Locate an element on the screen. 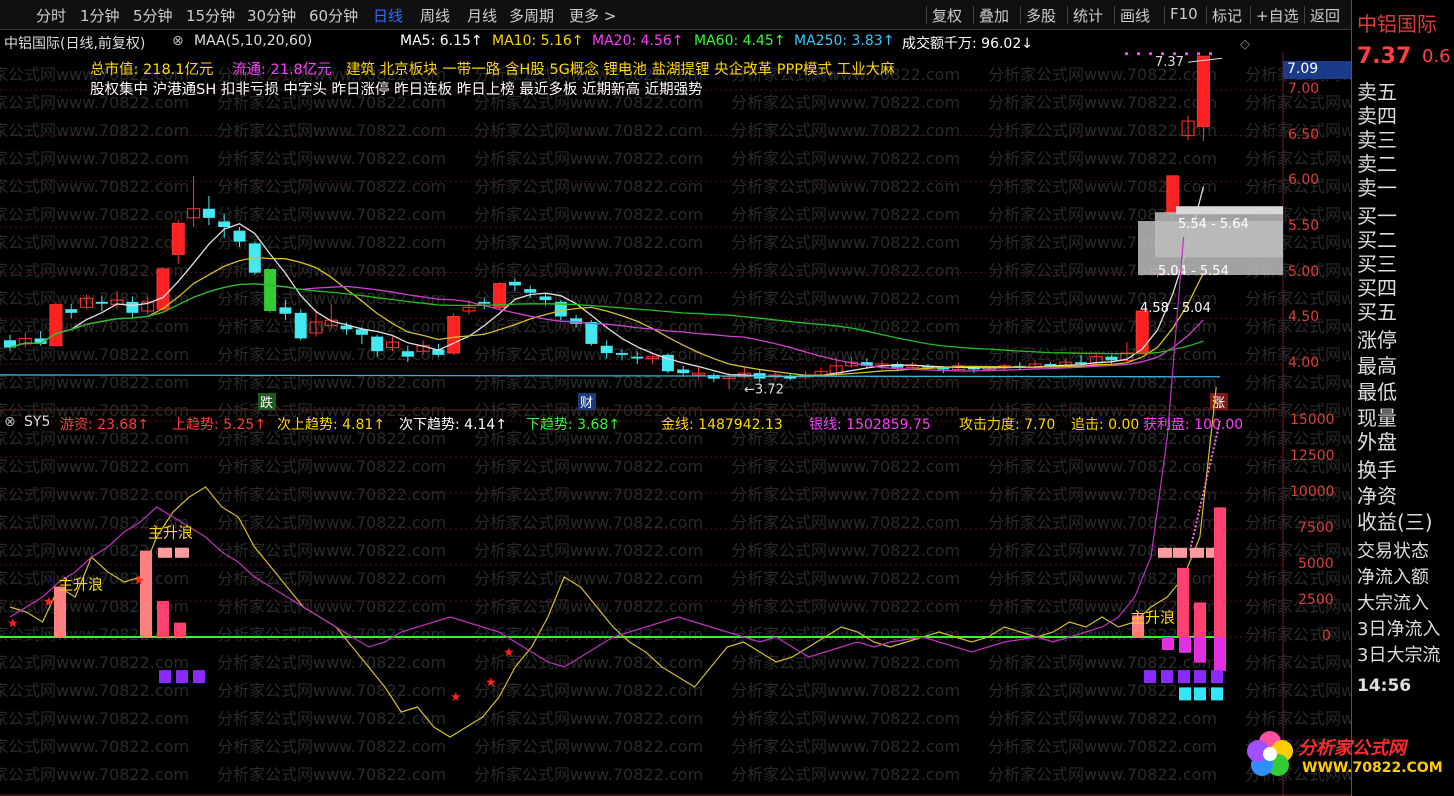 This screenshot has height=796, width=1454. side-item-20: 大宗流入 is located at coordinates (1393, 602).